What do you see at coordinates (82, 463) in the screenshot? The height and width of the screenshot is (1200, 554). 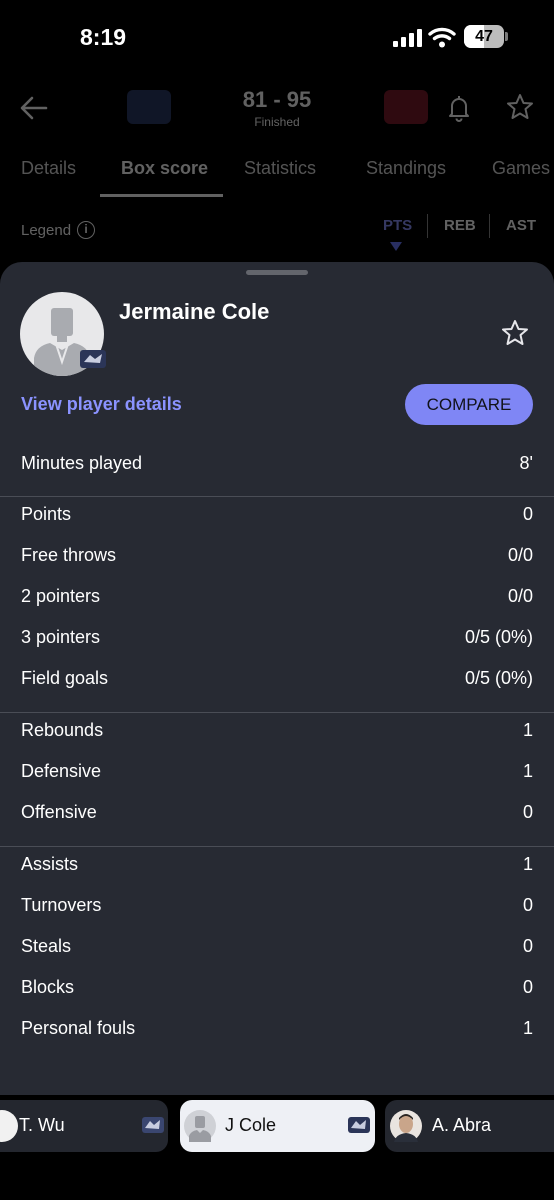 I see `stat-label: Minutes played` at bounding box center [82, 463].